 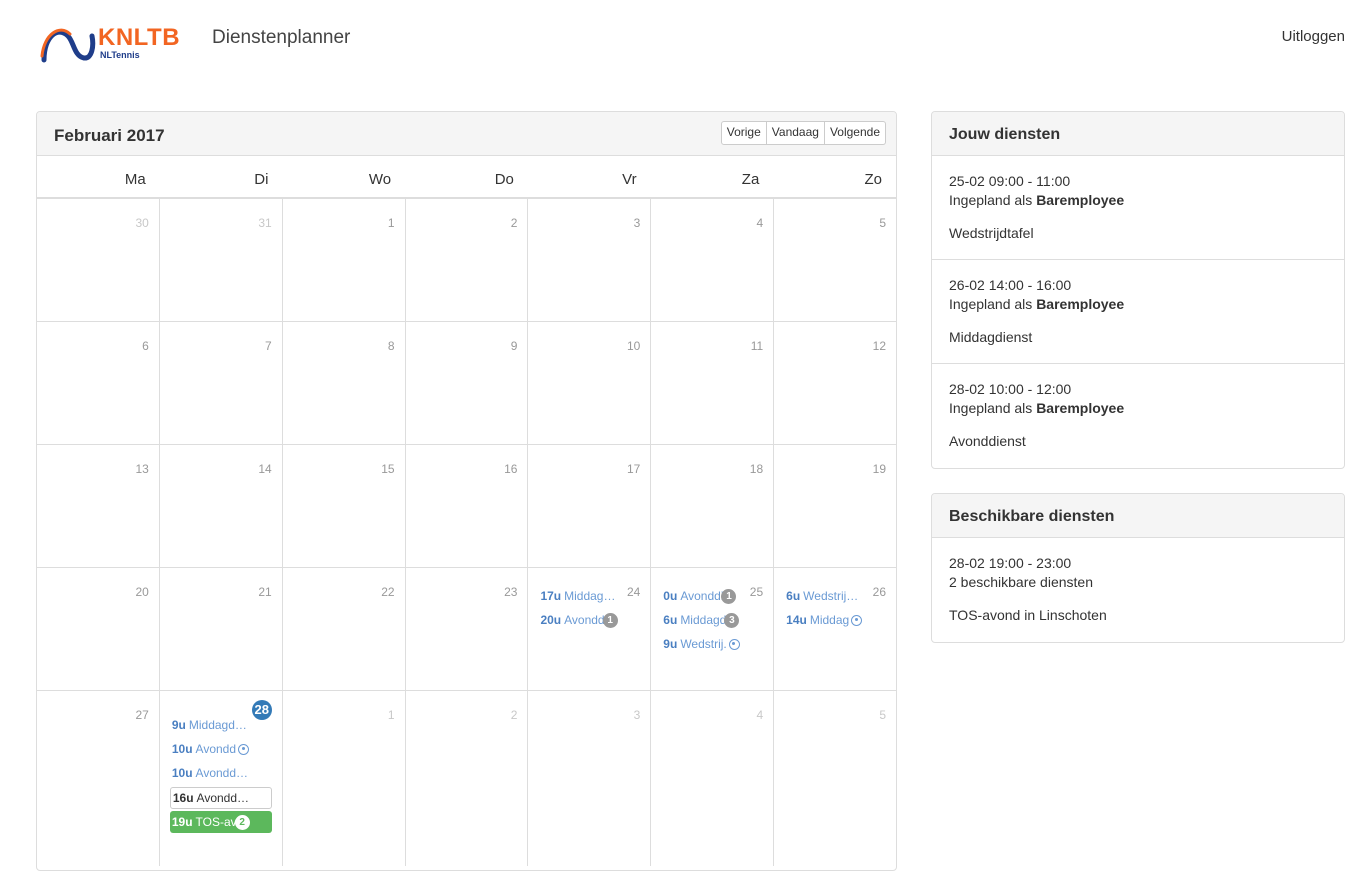 I want to click on weekday-label: Za, so click(x=750, y=179).